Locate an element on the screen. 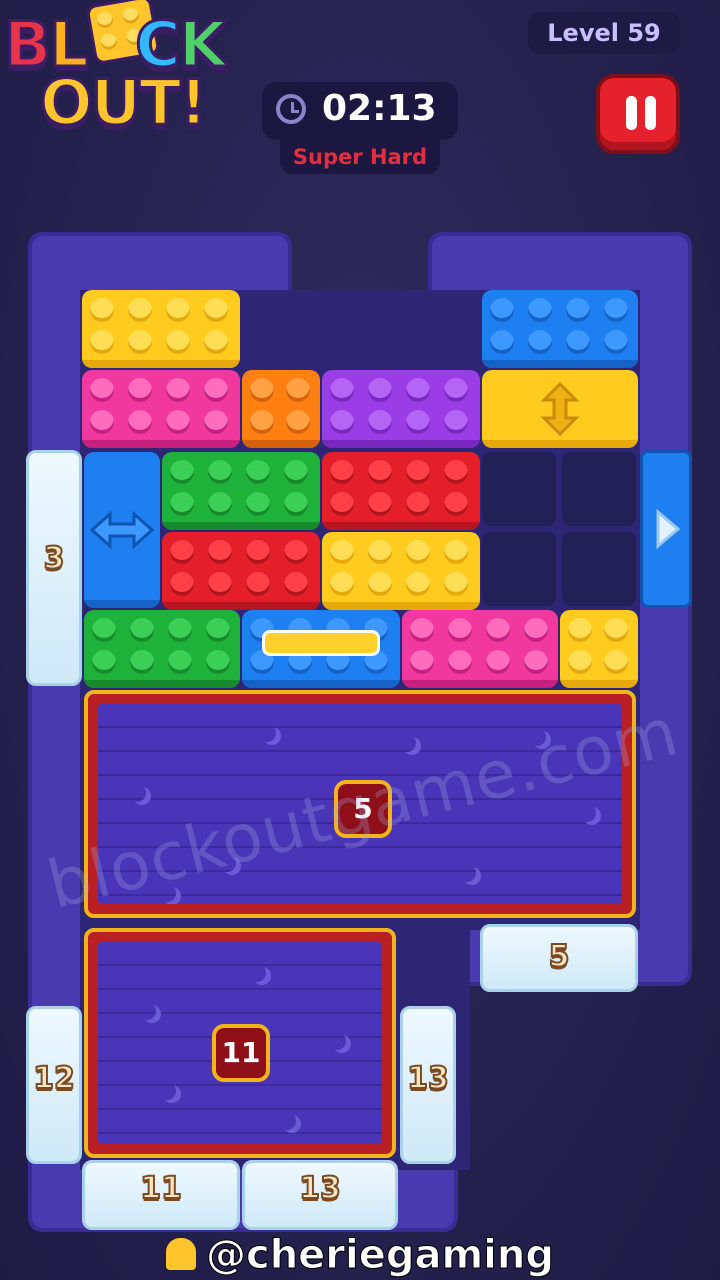 The image size is (720, 1280). block-pink-4x2-low is located at coordinates (480, 649).